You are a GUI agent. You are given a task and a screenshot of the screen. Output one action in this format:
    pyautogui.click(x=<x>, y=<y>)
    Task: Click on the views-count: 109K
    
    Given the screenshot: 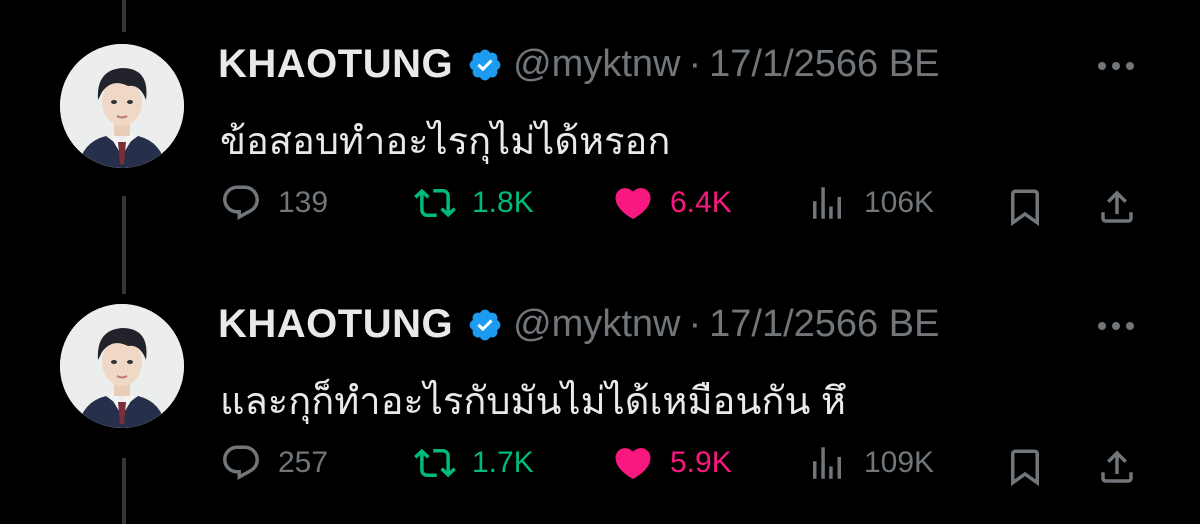 What is the action you would take?
    pyautogui.click(x=899, y=462)
    